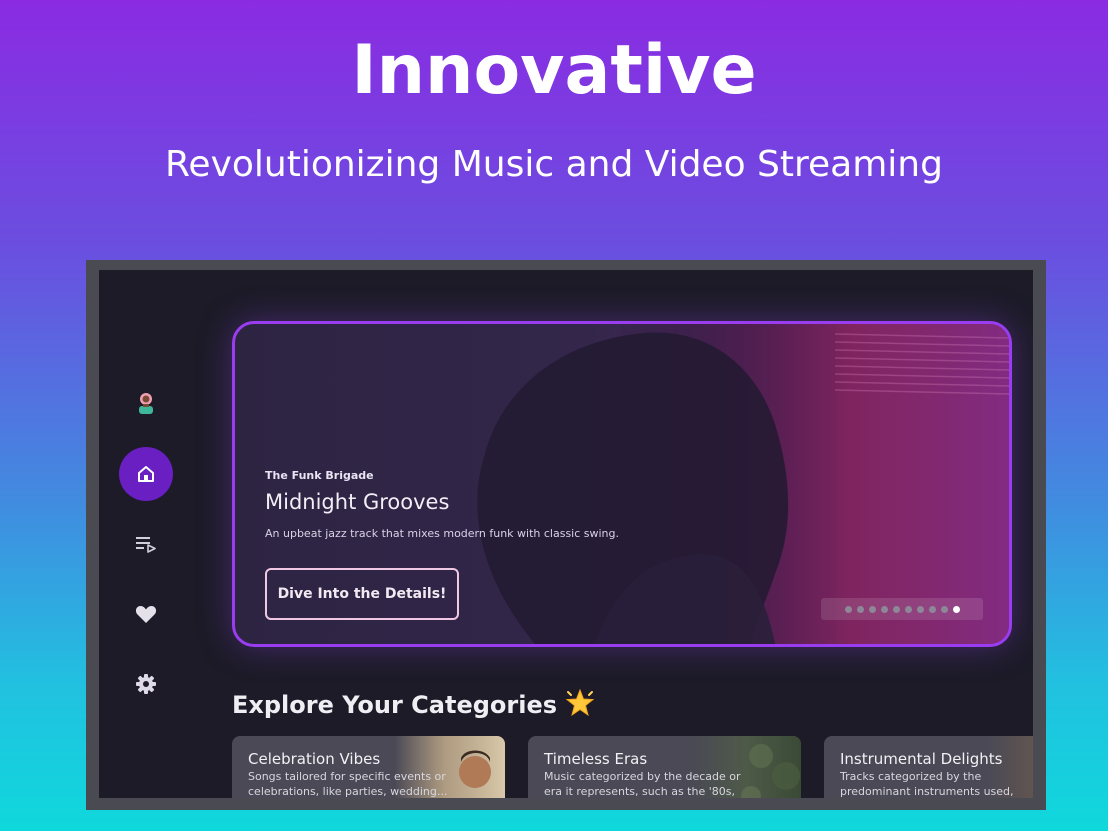 The image size is (1108, 831). What do you see at coordinates (146, 614) in the screenshot?
I see `heart-icon` at bounding box center [146, 614].